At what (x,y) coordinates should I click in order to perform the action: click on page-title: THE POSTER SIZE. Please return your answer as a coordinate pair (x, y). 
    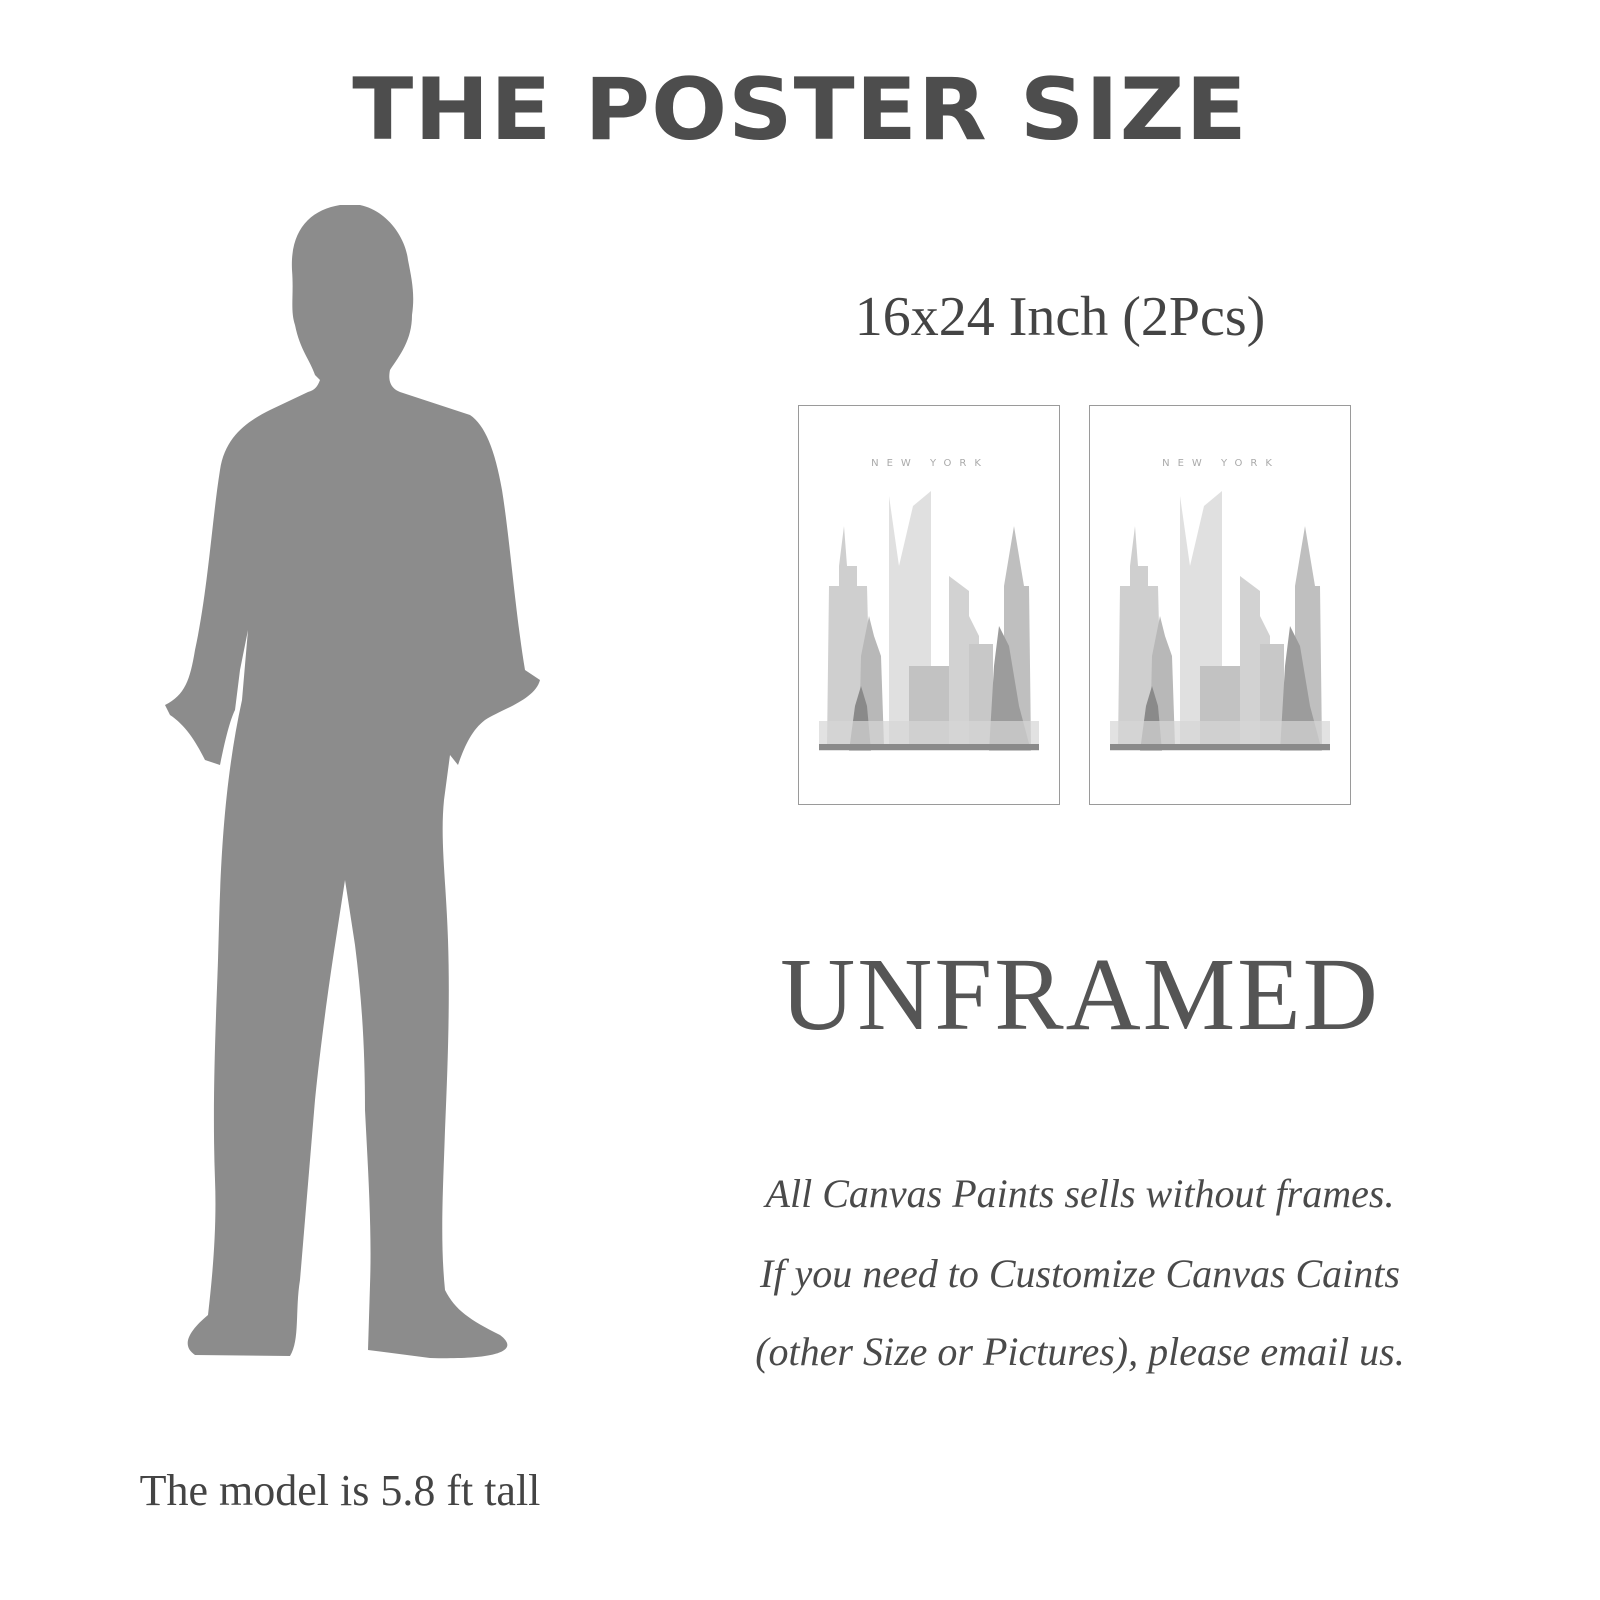
    Looking at the image, I should click on (800, 110).